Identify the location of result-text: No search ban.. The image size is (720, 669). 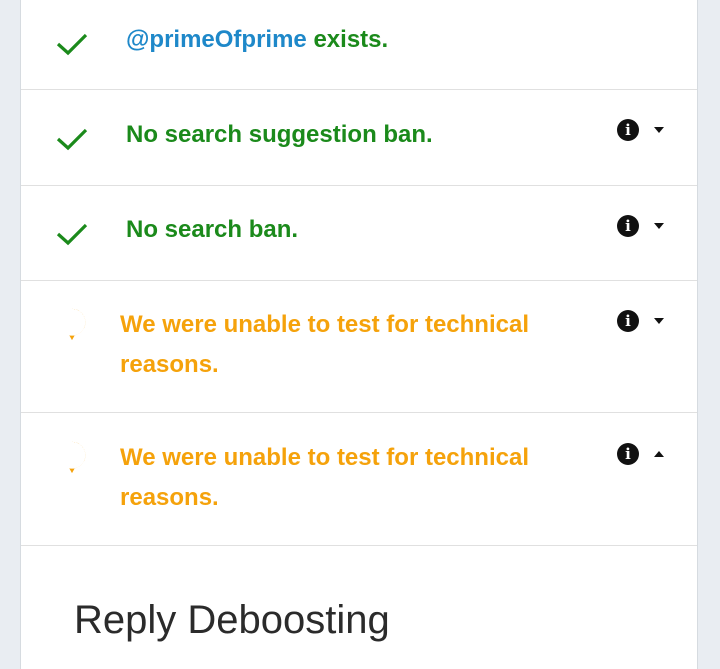
(212, 229).